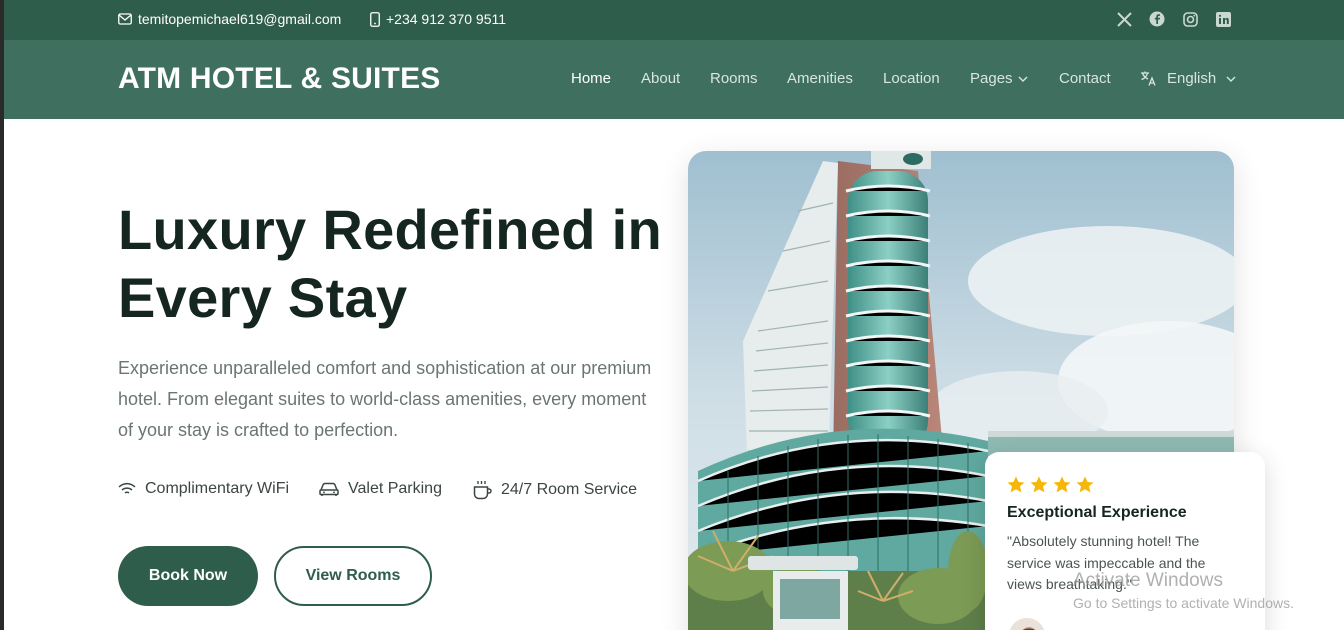  I want to click on social-links, so click(1173, 19).